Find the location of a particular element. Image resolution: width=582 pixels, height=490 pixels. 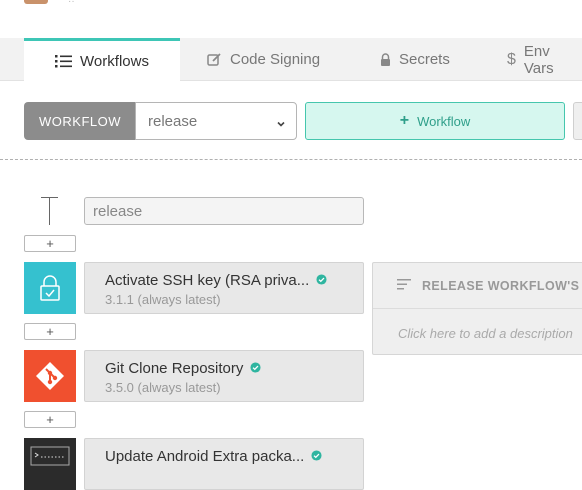

workflow-menu-button is located at coordinates (577, 121).